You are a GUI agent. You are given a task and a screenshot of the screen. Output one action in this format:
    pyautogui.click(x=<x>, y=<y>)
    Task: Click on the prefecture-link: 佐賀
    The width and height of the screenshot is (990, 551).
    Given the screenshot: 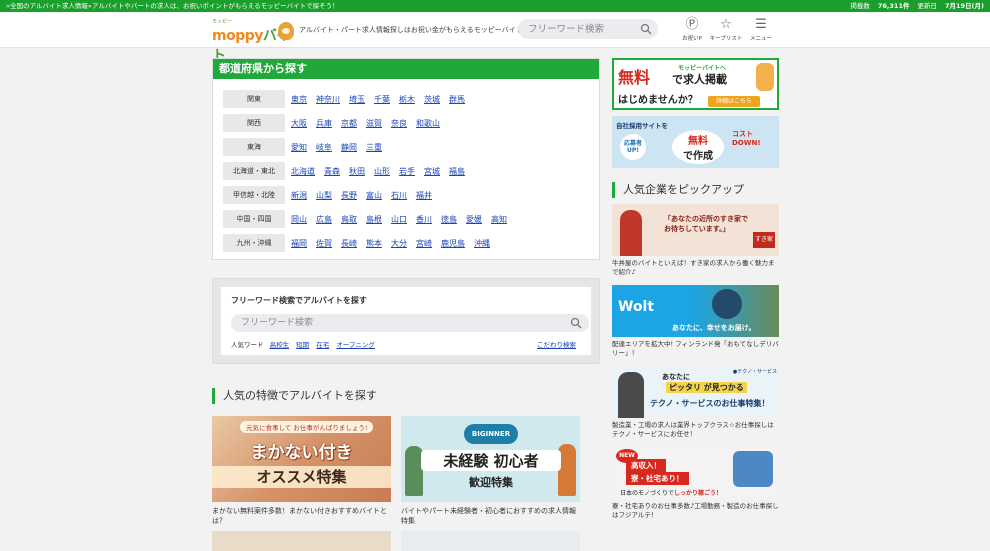 What is the action you would take?
    pyautogui.click(x=324, y=243)
    